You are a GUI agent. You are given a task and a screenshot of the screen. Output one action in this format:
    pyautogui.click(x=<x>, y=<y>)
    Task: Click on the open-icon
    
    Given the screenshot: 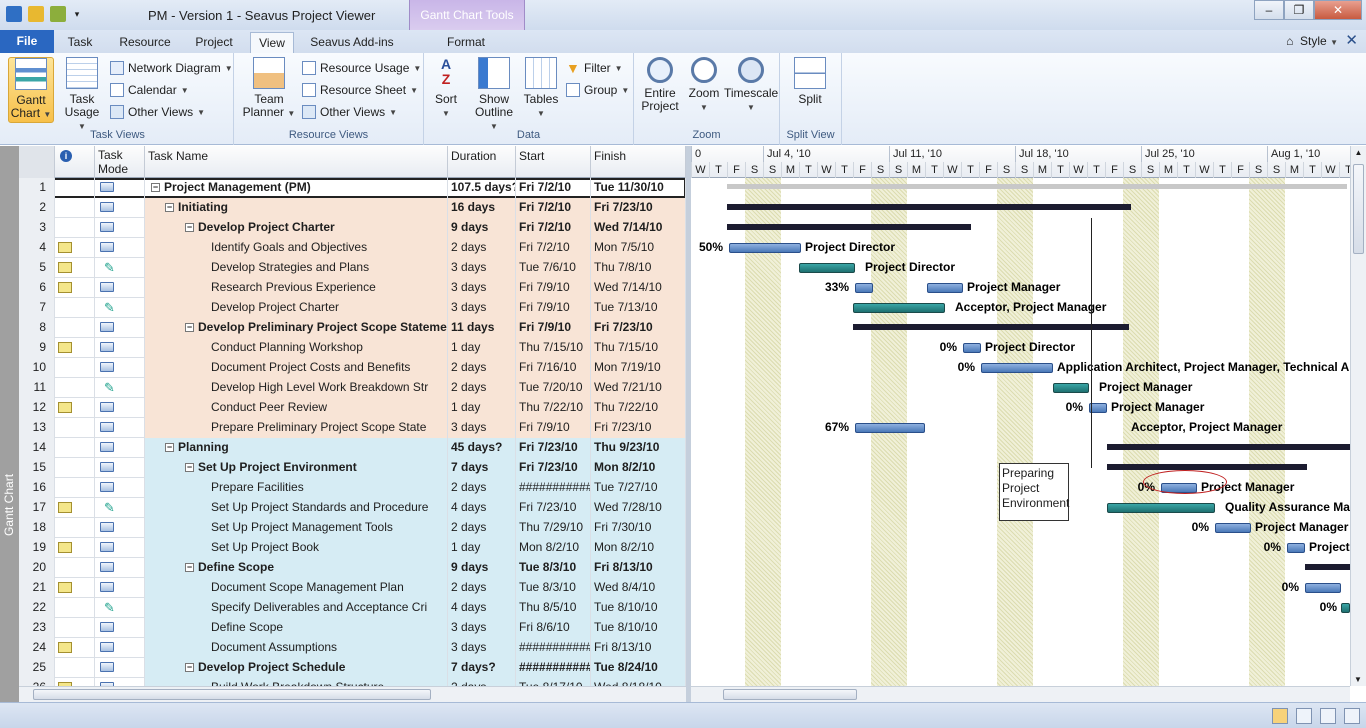 What is the action you would take?
    pyautogui.click(x=36, y=14)
    